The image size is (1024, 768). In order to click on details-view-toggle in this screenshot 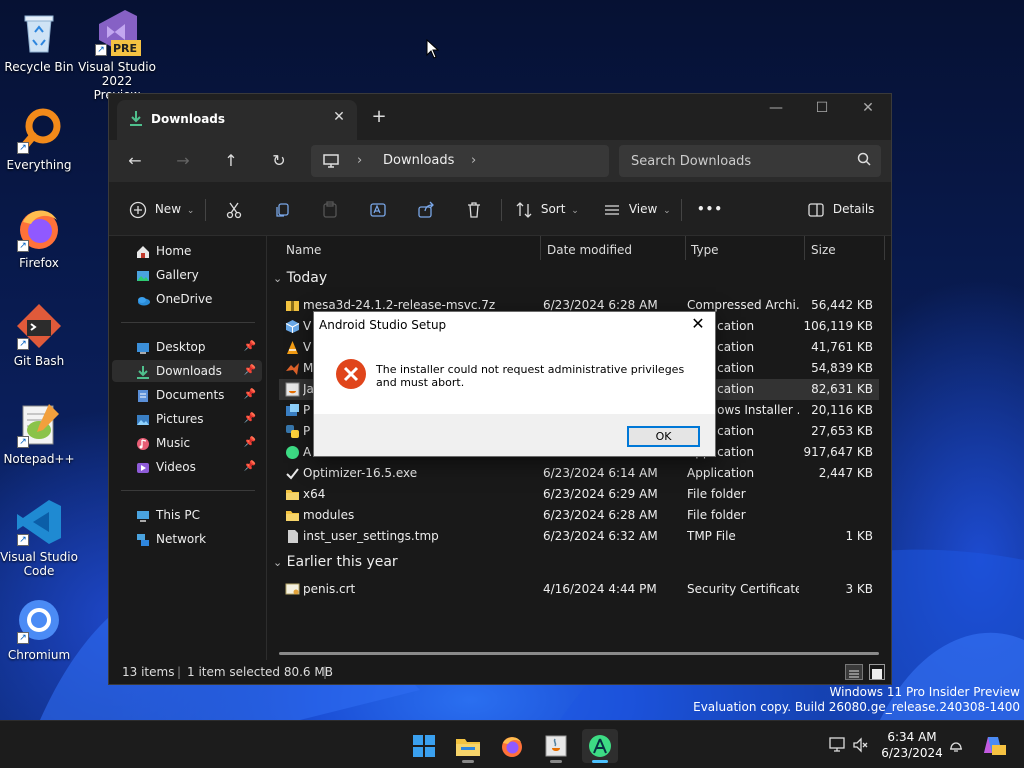, I will do `click(854, 672)`.